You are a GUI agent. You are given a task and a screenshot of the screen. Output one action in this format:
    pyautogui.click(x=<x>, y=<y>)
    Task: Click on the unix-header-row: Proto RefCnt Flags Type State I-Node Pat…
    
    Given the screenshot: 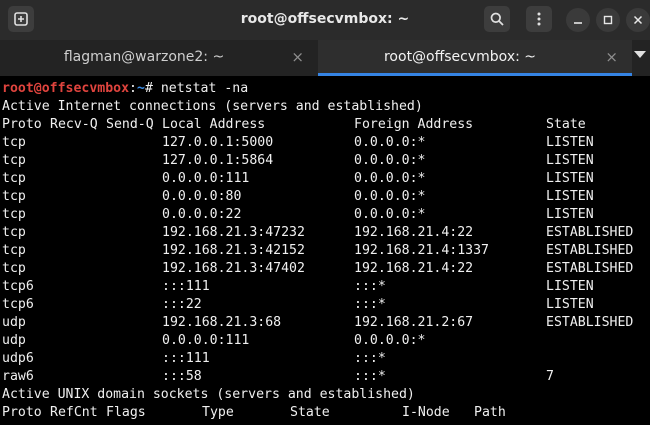 What is the action you would take?
    pyautogui.click(x=254, y=413)
    